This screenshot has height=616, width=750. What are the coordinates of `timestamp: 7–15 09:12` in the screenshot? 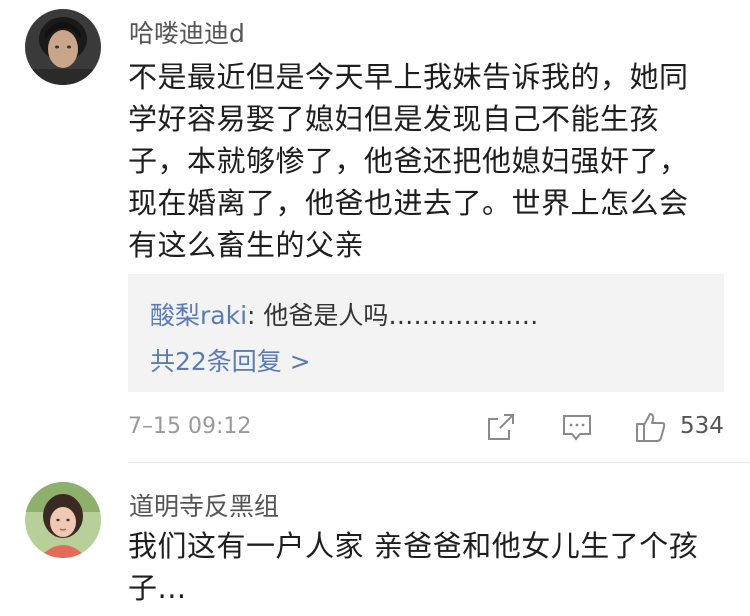 It's located at (190, 426).